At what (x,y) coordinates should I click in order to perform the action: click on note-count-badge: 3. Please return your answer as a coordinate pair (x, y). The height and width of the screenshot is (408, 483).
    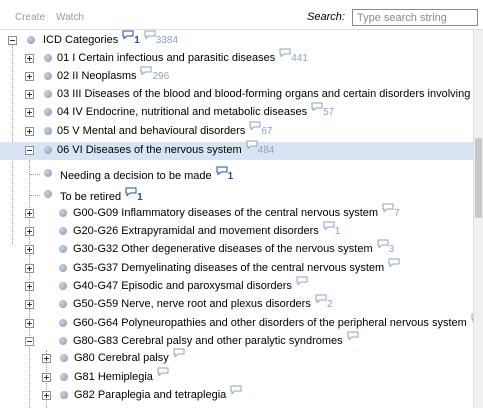
    Looking at the image, I should click on (385, 247).